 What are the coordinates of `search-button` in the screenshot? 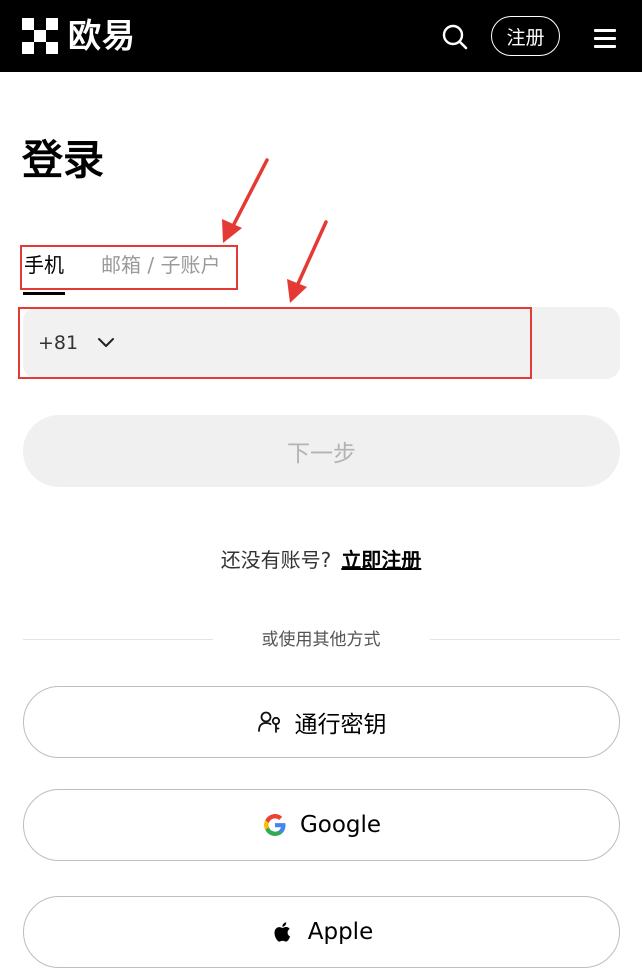 It's located at (455, 37).